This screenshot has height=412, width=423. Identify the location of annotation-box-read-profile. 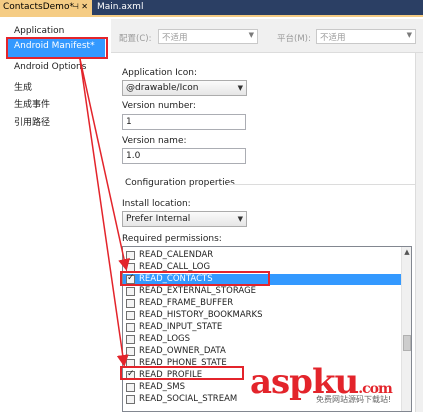
(182, 373).